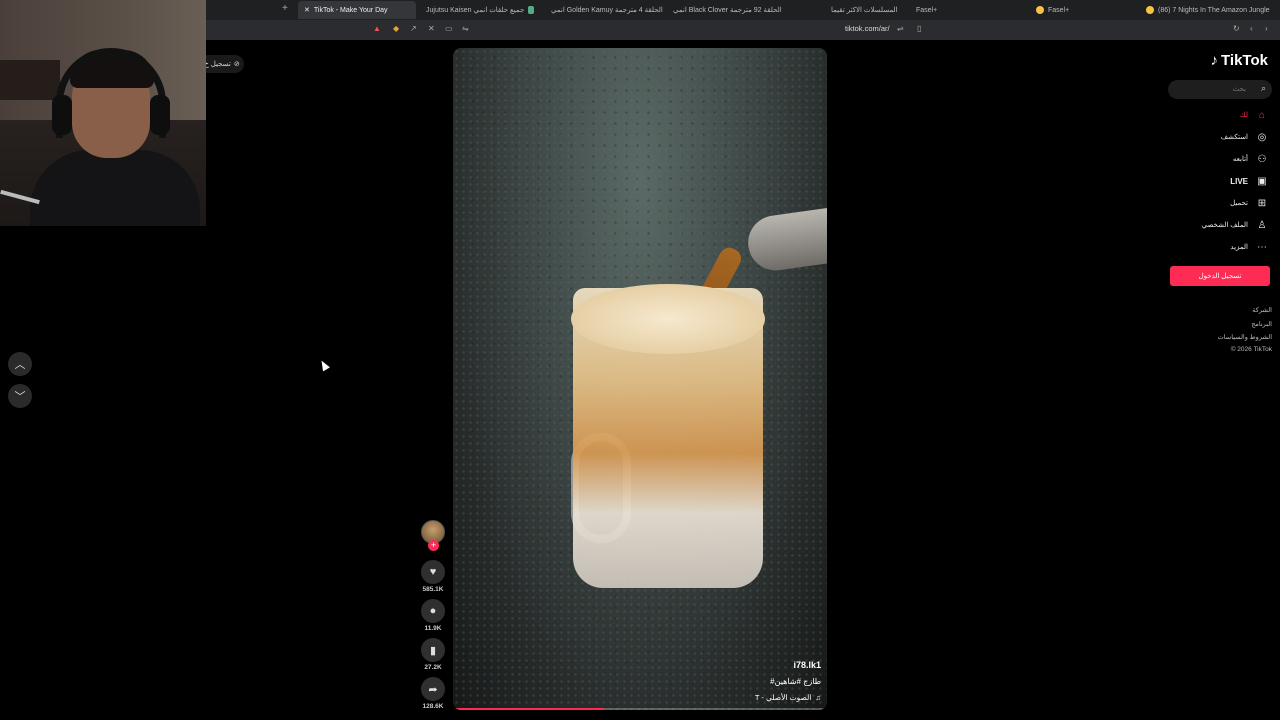 Image resolution: width=1280 pixels, height=720 pixels. Describe the element at coordinates (377, 28) in the screenshot. I see `extension-icon: ▲` at that location.